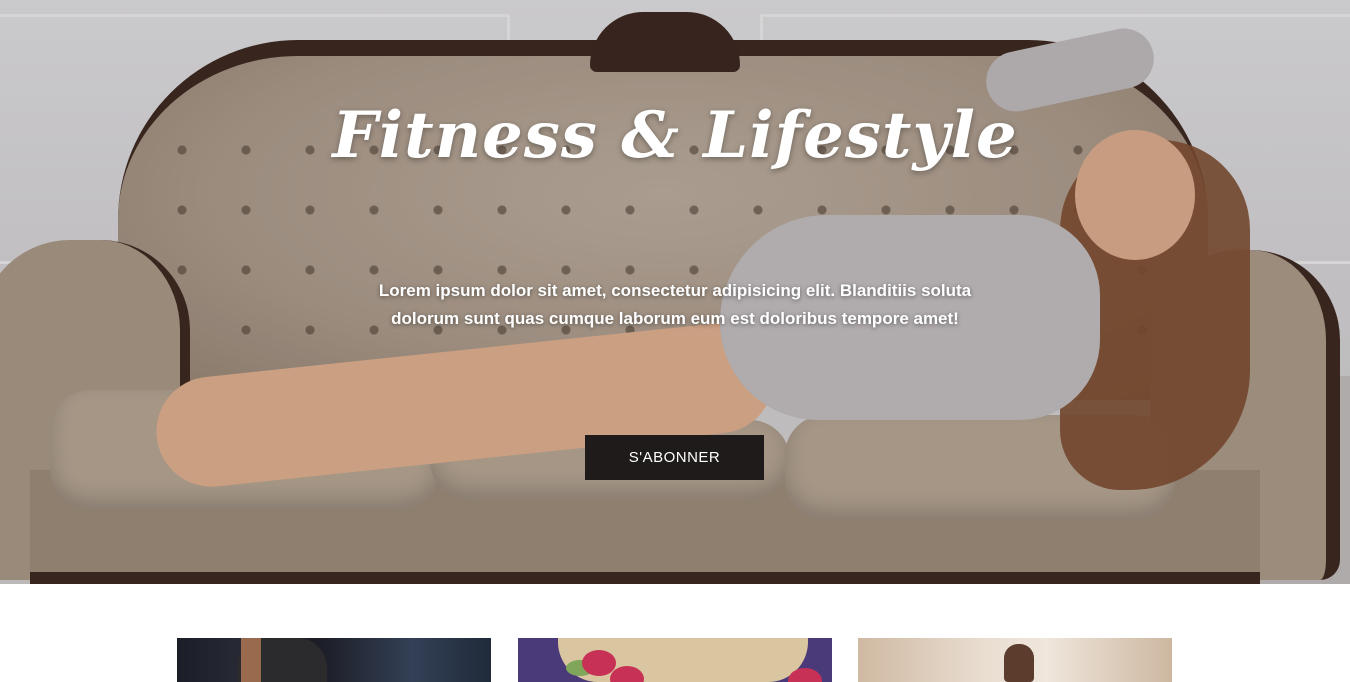  Describe the element at coordinates (675, 135) in the screenshot. I see `hero-title: Fitness & Lifestyle` at that location.